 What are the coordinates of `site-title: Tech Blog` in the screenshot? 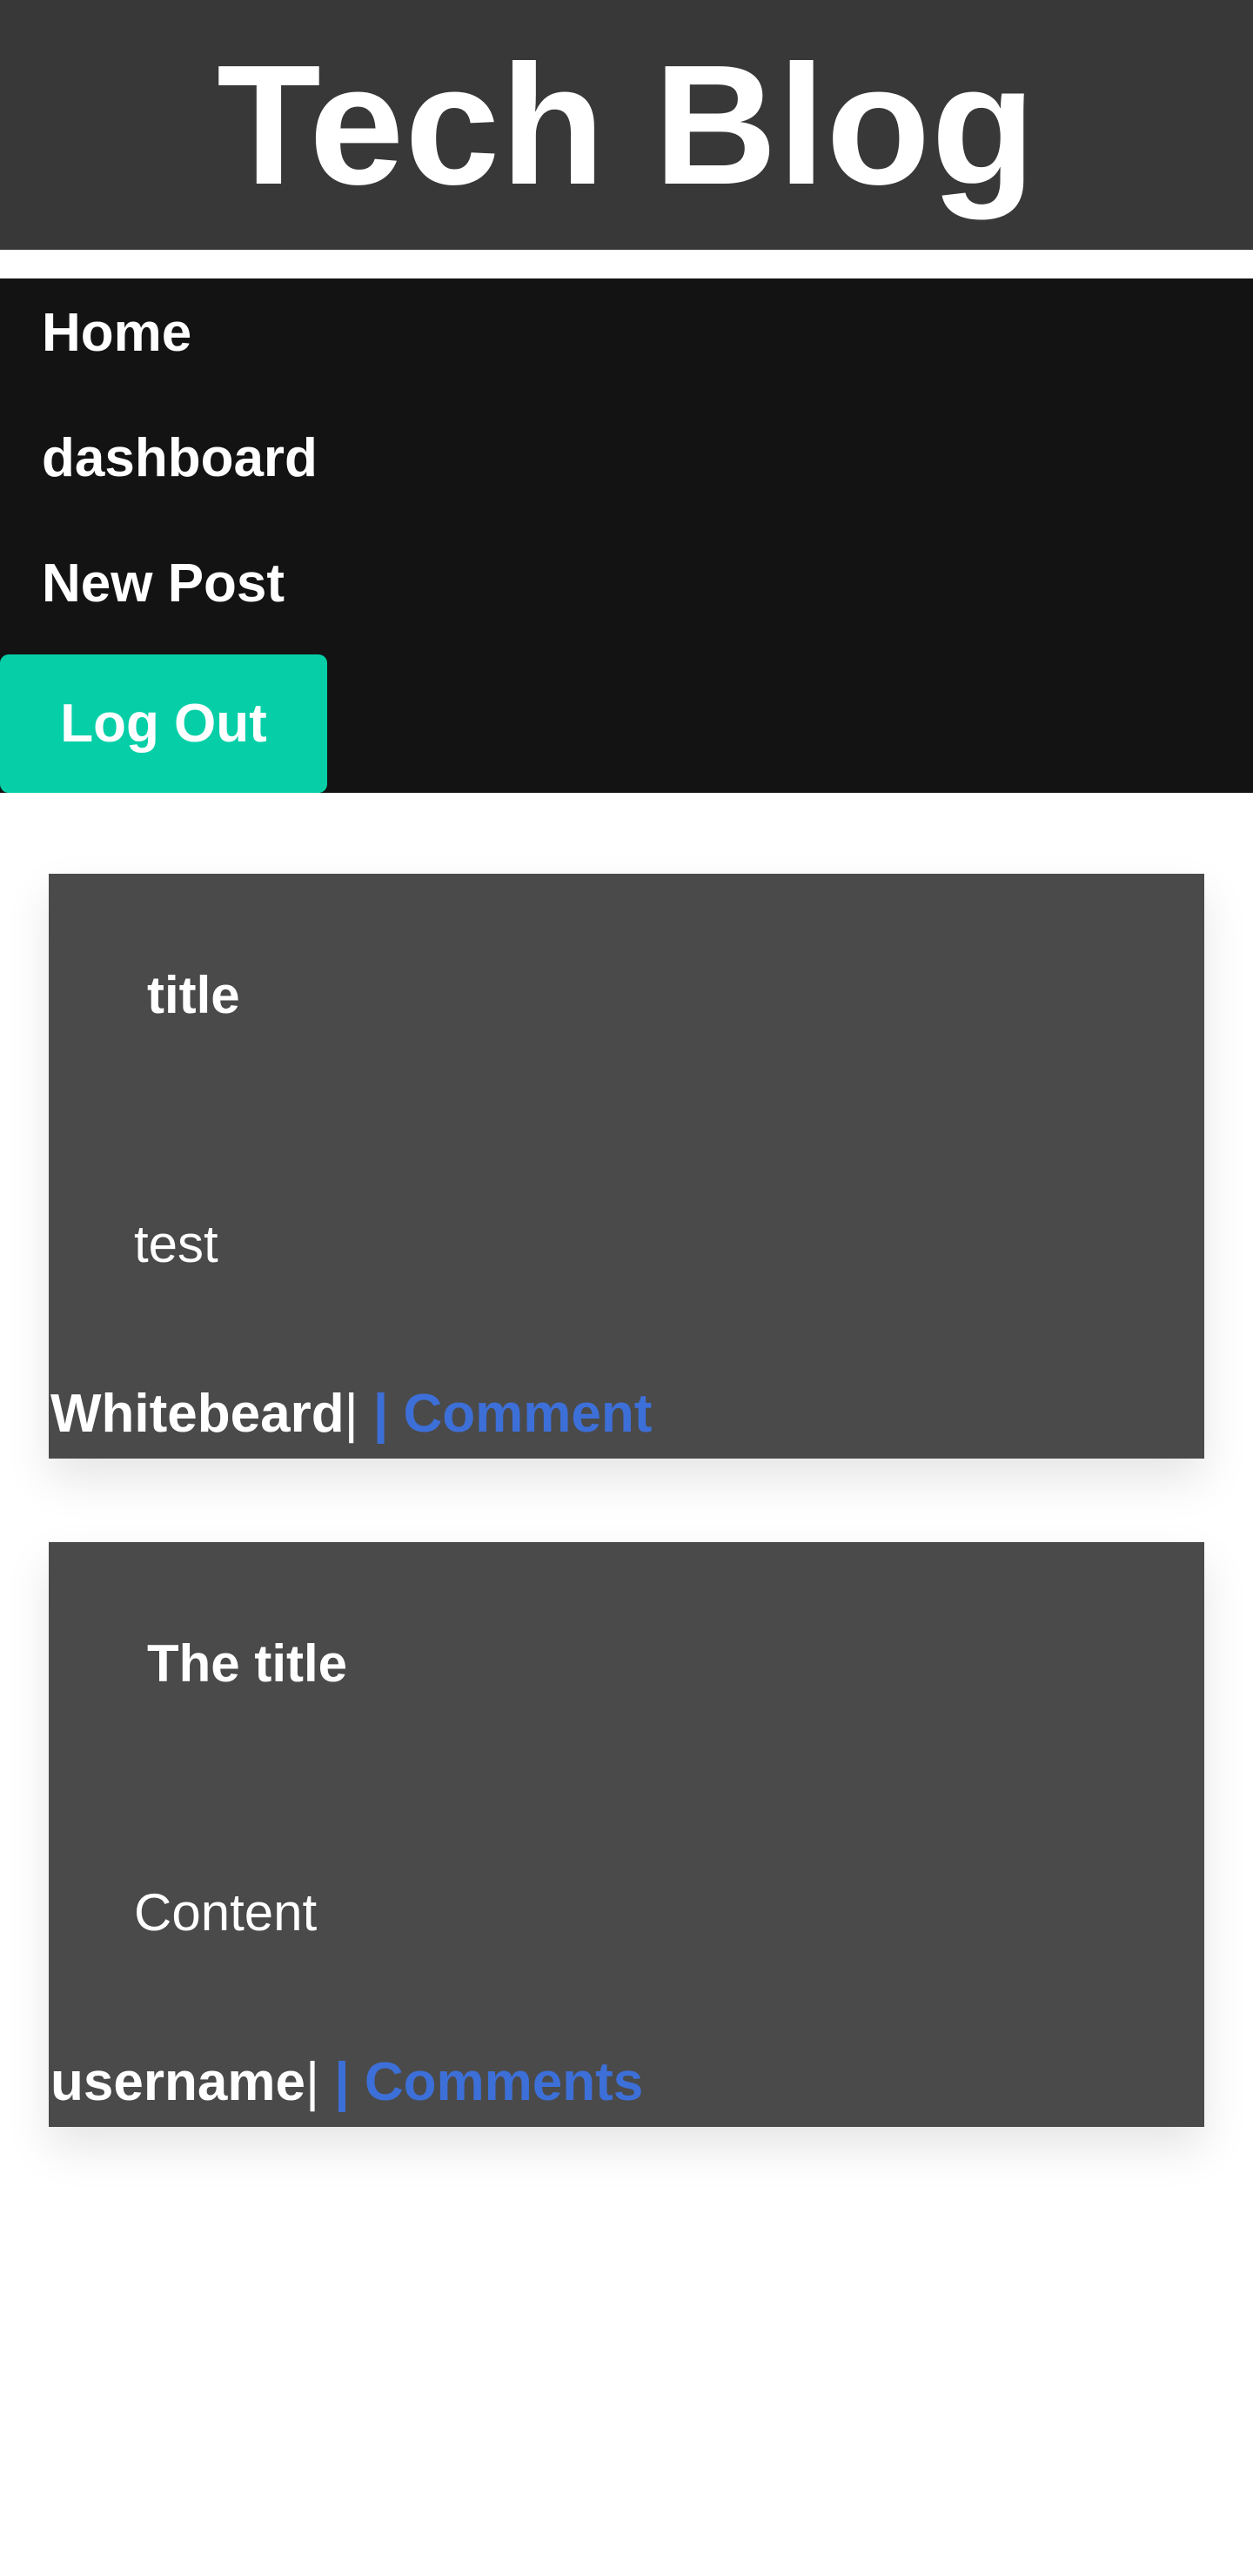 It's located at (626, 124).